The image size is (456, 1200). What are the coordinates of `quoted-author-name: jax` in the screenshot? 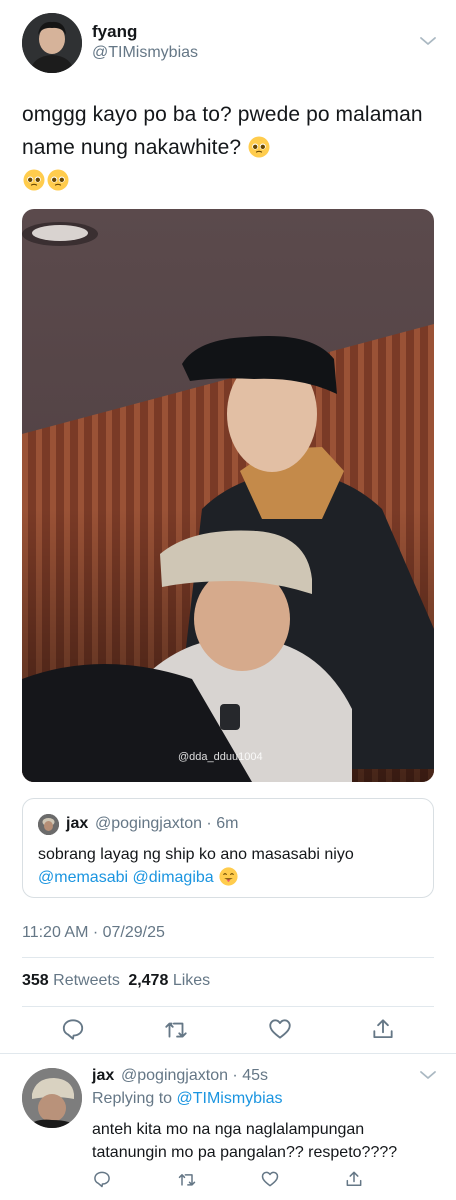 It's located at (77, 824).